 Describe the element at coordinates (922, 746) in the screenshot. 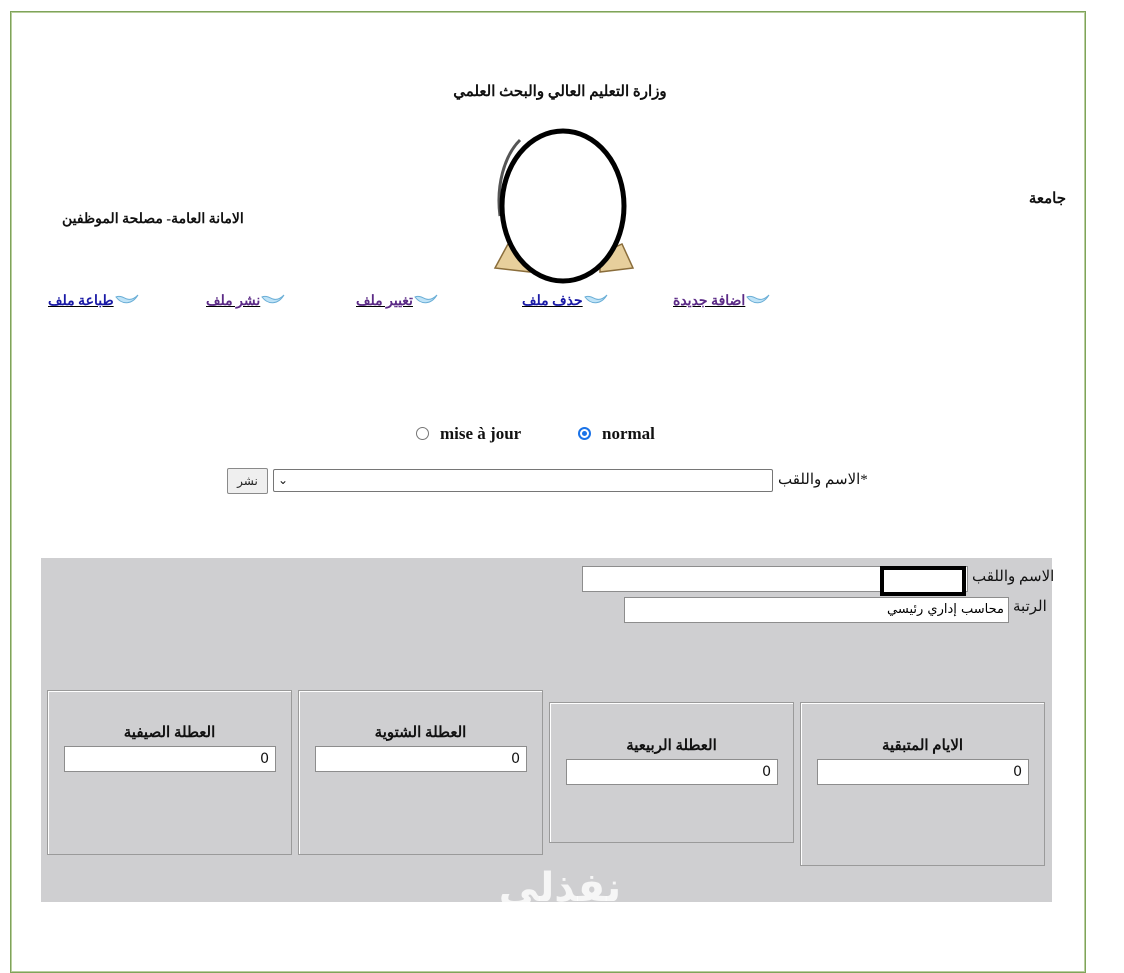

I see `remaining-days-label: الايام المتبقية` at that location.